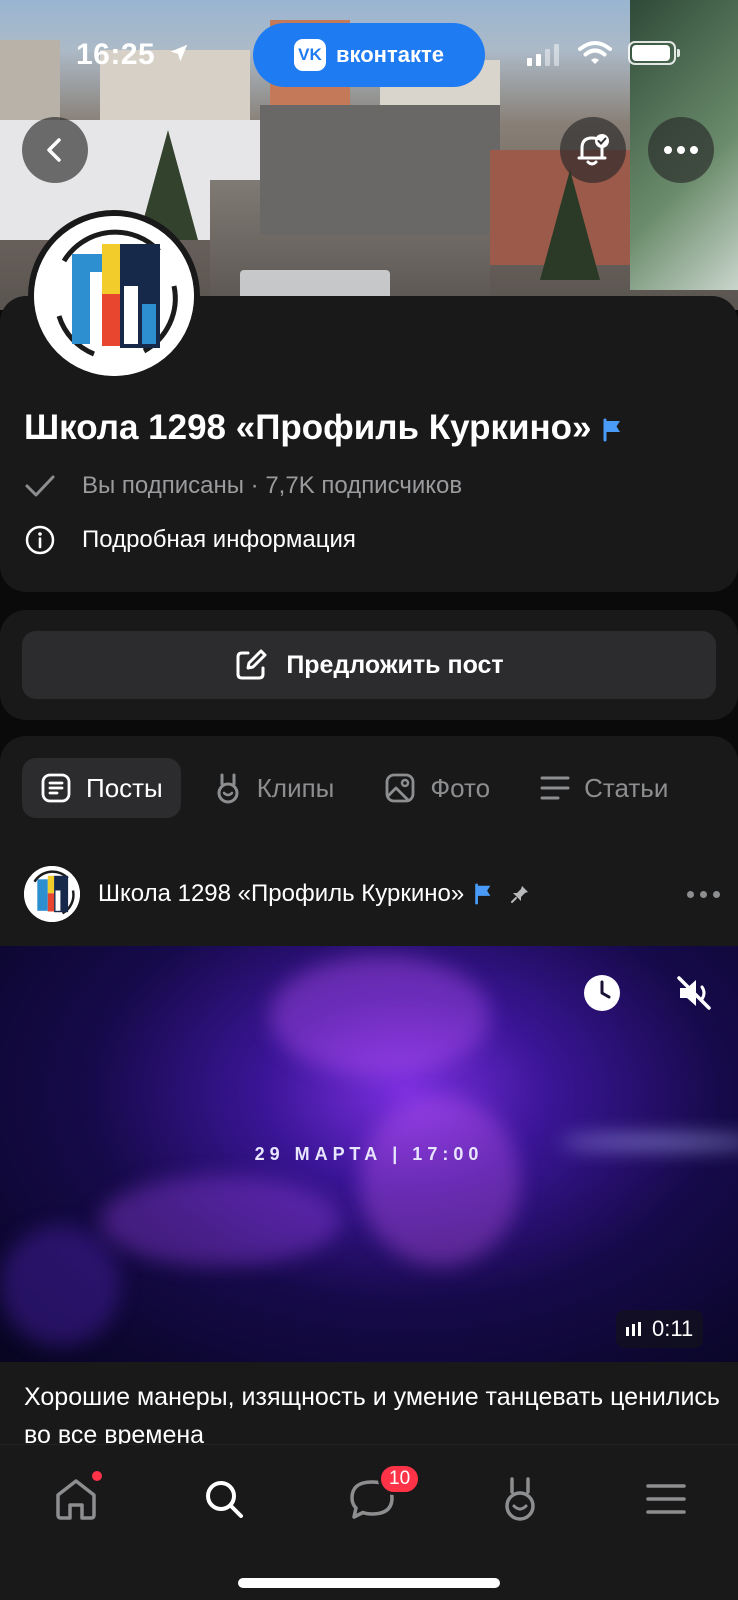 Image resolution: width=738 pixels, height=1600 pixels. I want to click on subscription-status: Вы подписаны · 7,7K подписчиков, so click(243, 486).